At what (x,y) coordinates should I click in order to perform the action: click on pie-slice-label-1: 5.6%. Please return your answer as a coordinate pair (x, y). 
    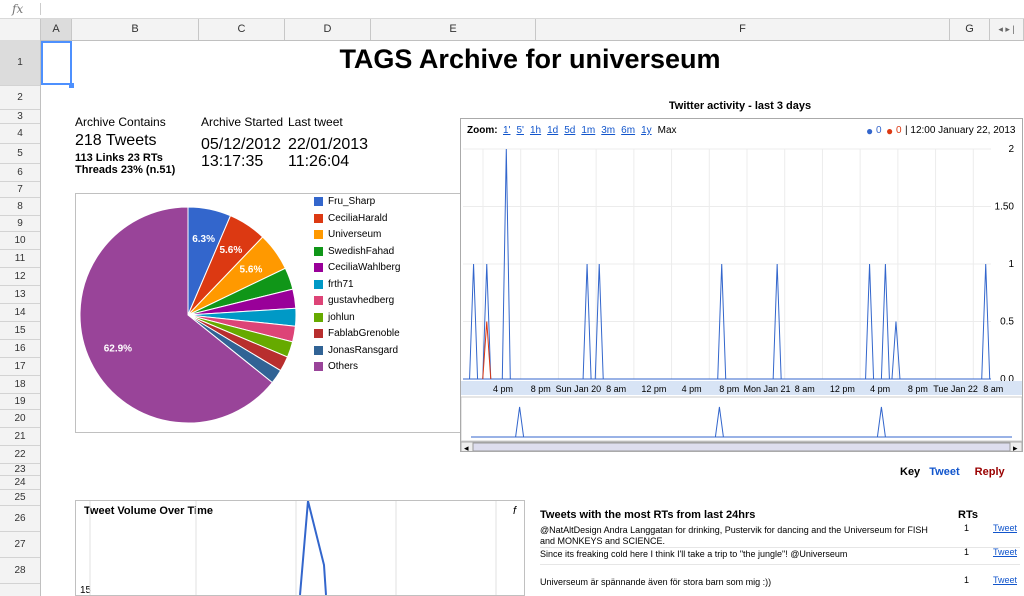
    Looking at the image, I should click on (230, 250).